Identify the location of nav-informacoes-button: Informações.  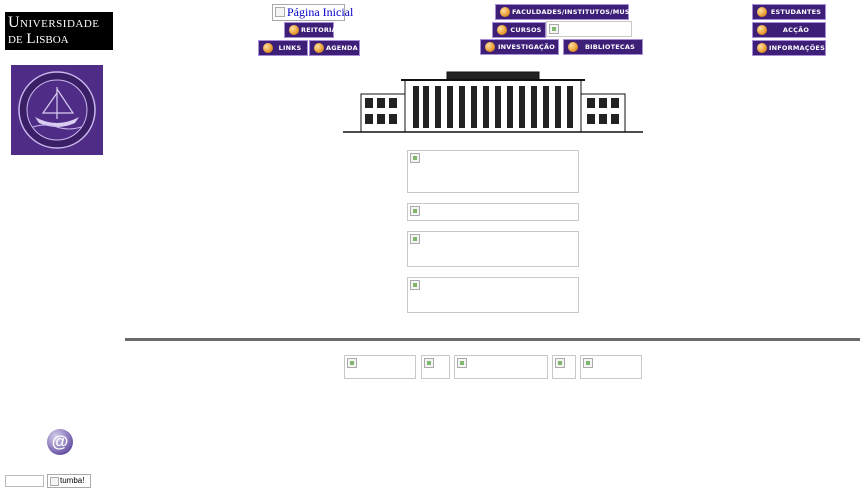
(789, 48).